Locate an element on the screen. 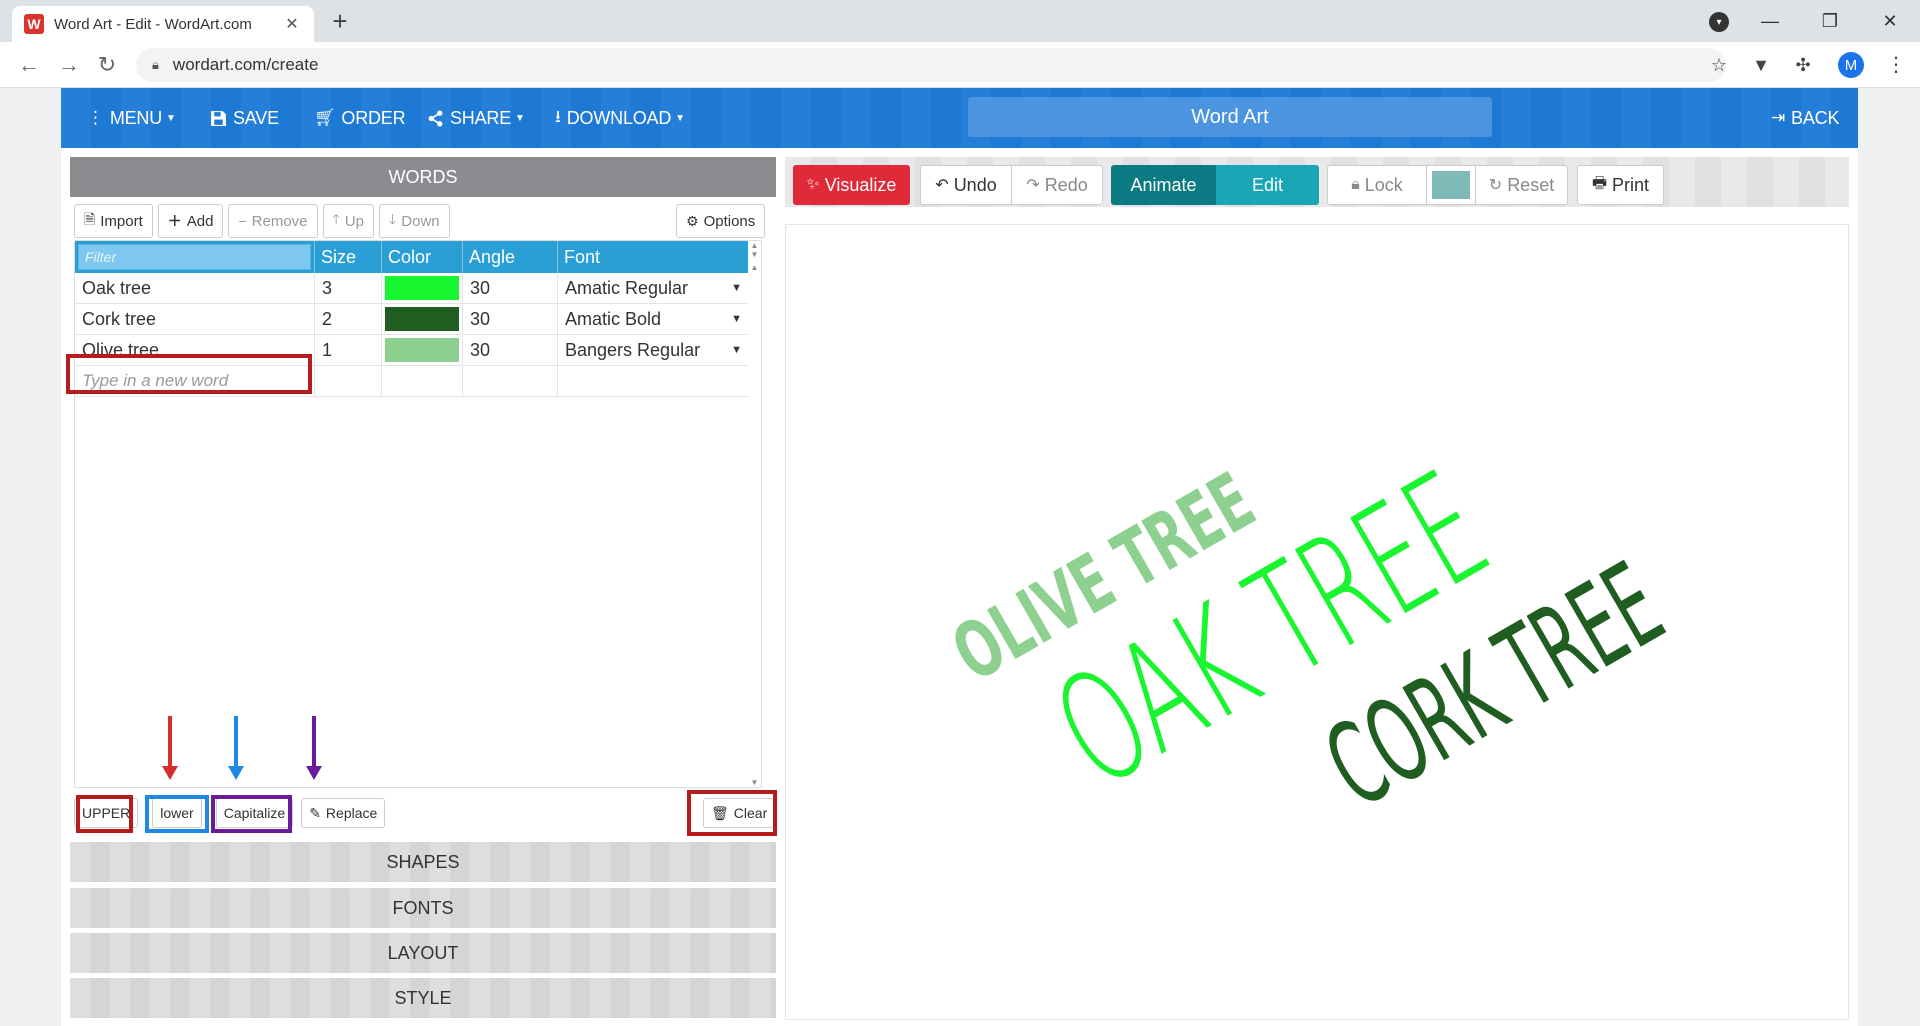  order-button: 🛒︎ ORDER is located at coordinates (360, 118).